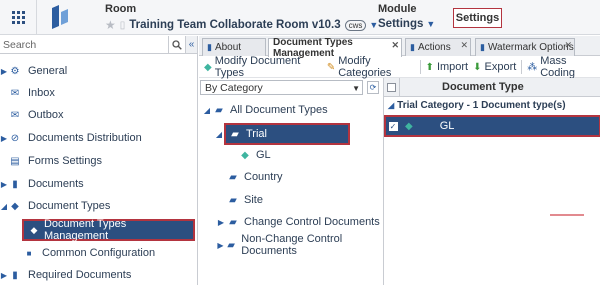 The image size is (600, 286). What do you see at coordinates (477, 18) in the screenshot?
I see `breadcrumb-settings: Settings` at bounding box center [477, 18].